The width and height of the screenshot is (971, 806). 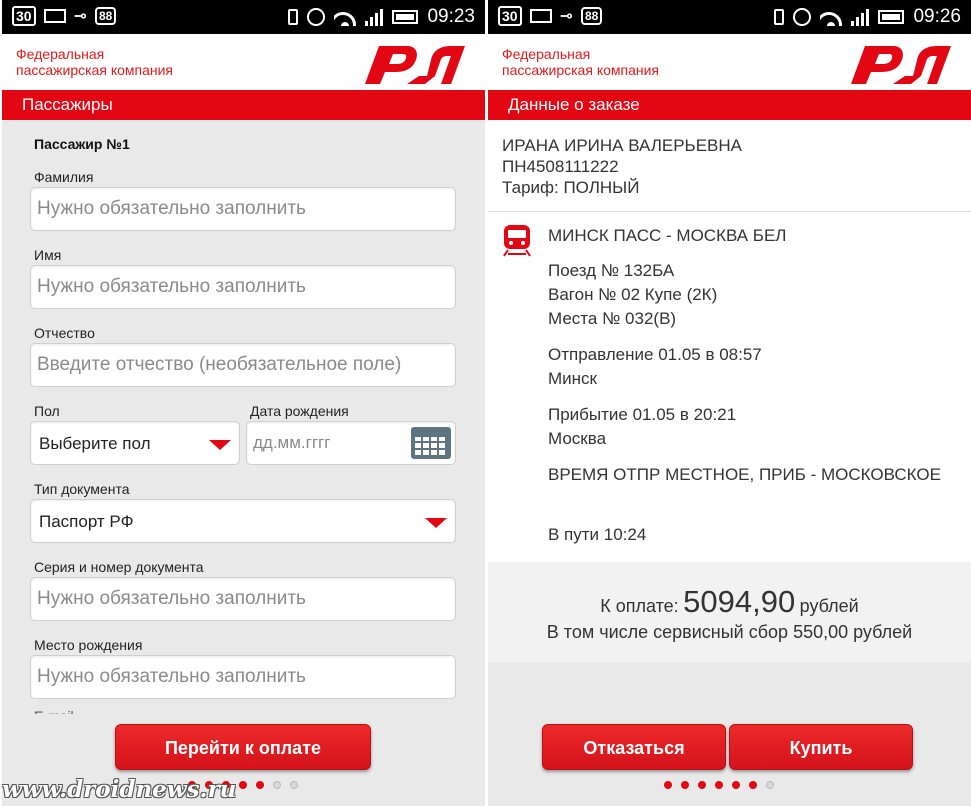 I want to click on calendar-icon, so click(x=431, y=443).